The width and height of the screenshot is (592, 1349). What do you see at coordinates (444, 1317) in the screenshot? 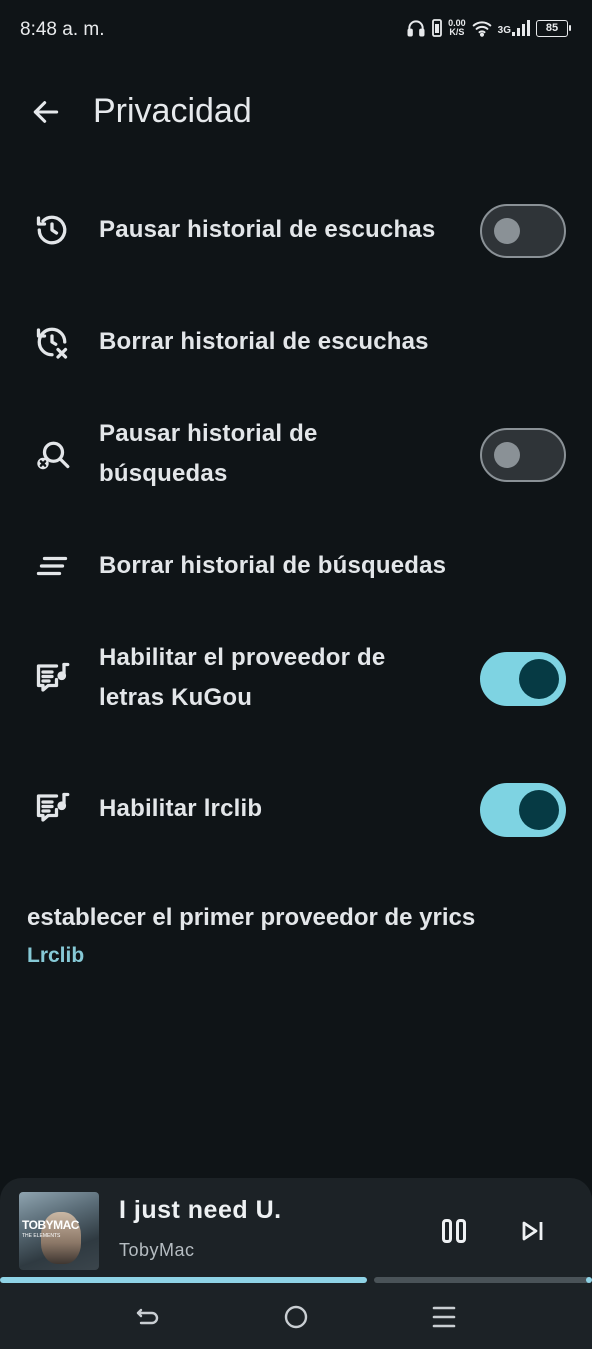
I see `recents-nav-icon` at bounding box center [444, 1317].